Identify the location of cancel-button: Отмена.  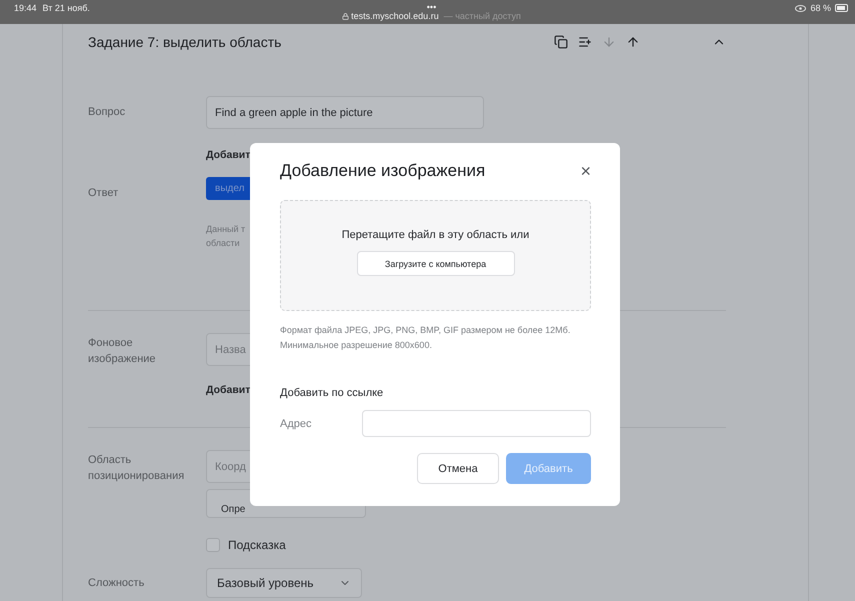
(458, 468).